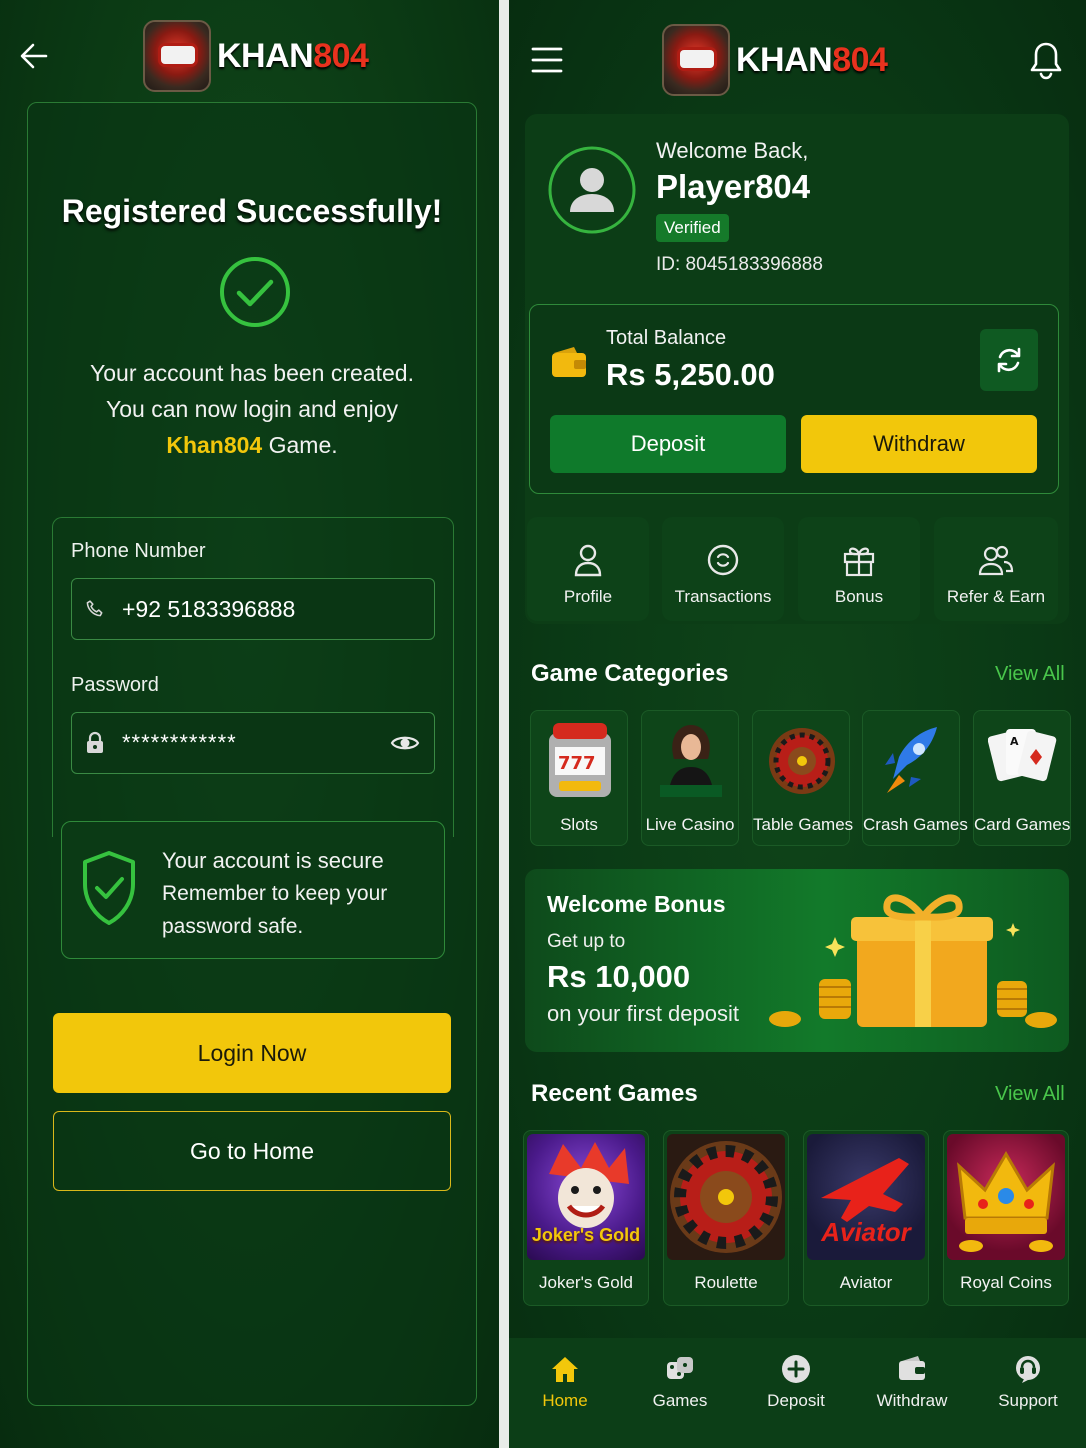  What do you see at coordinates (859, 562) in the screenshot?
I see `gift-icon` at bounding box center [859, 562].